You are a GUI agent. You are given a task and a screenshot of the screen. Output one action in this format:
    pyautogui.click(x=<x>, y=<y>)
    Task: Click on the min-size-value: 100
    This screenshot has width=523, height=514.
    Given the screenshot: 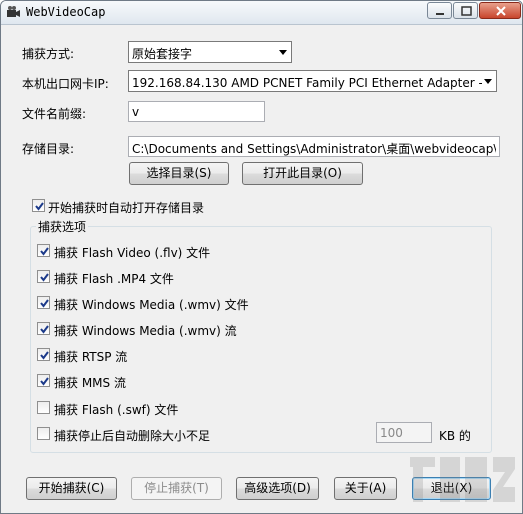 What is the action you would take?
    pyautogui.click(x=391, y=433)
    